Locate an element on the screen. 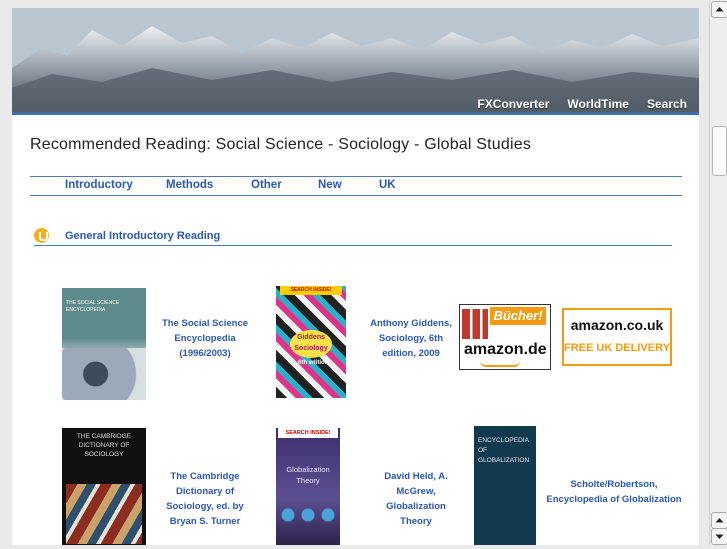 This screenshot has height=549, width=727. top-nav: FXConverter WorldTime Search is located at coordinates (582, 104).